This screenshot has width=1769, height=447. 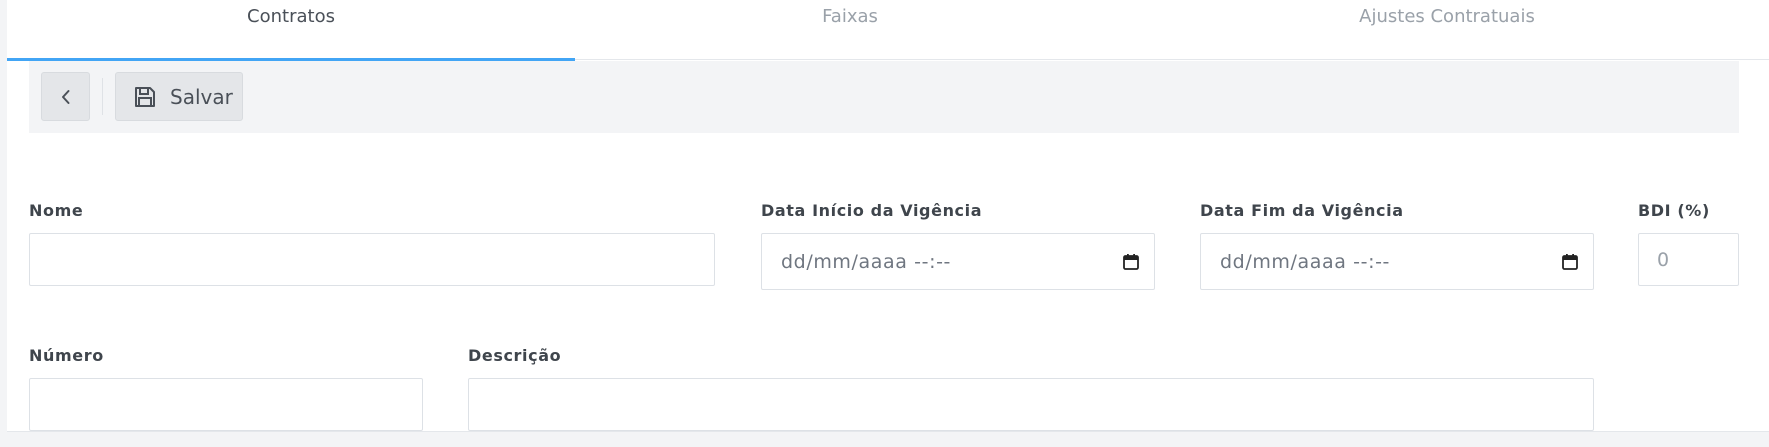 What do you see at coordinates (958, 261) in the screenshot?
I see `data-inicio-input: dd/mm/aaaa --:--` at bounding box center [958, 261].